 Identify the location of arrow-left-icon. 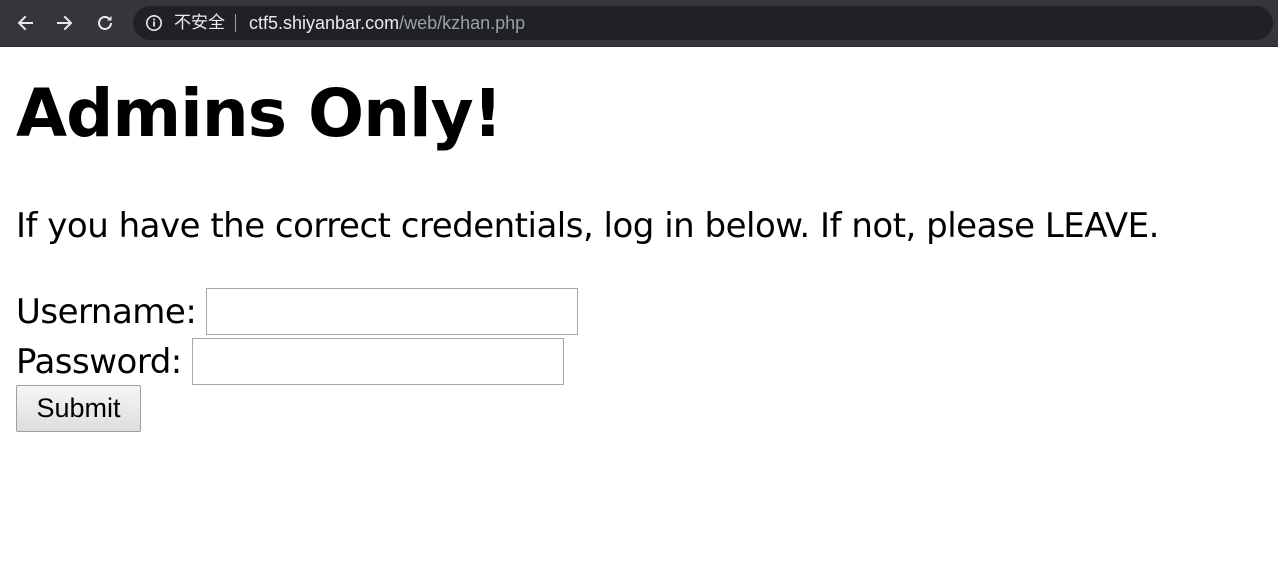
(25, 23).